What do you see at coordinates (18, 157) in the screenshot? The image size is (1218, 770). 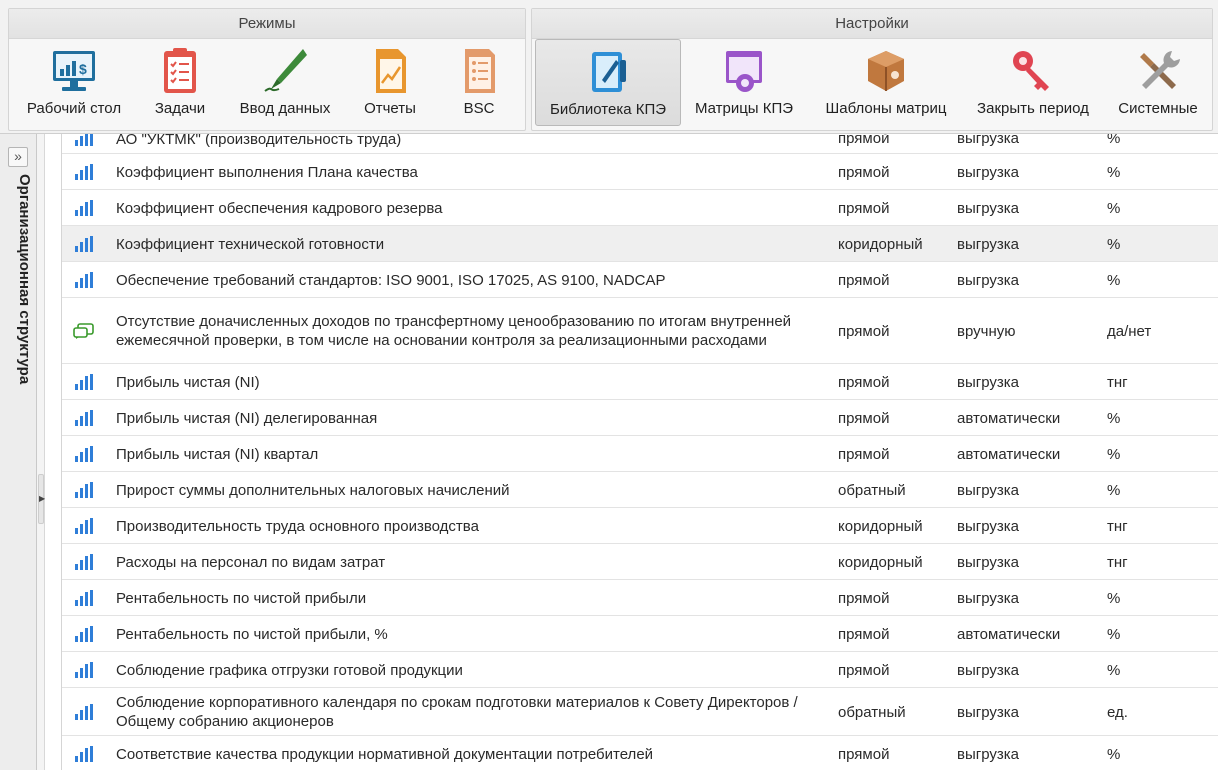 I see `expand-panel-button: »` at bounding box center [18, 157].